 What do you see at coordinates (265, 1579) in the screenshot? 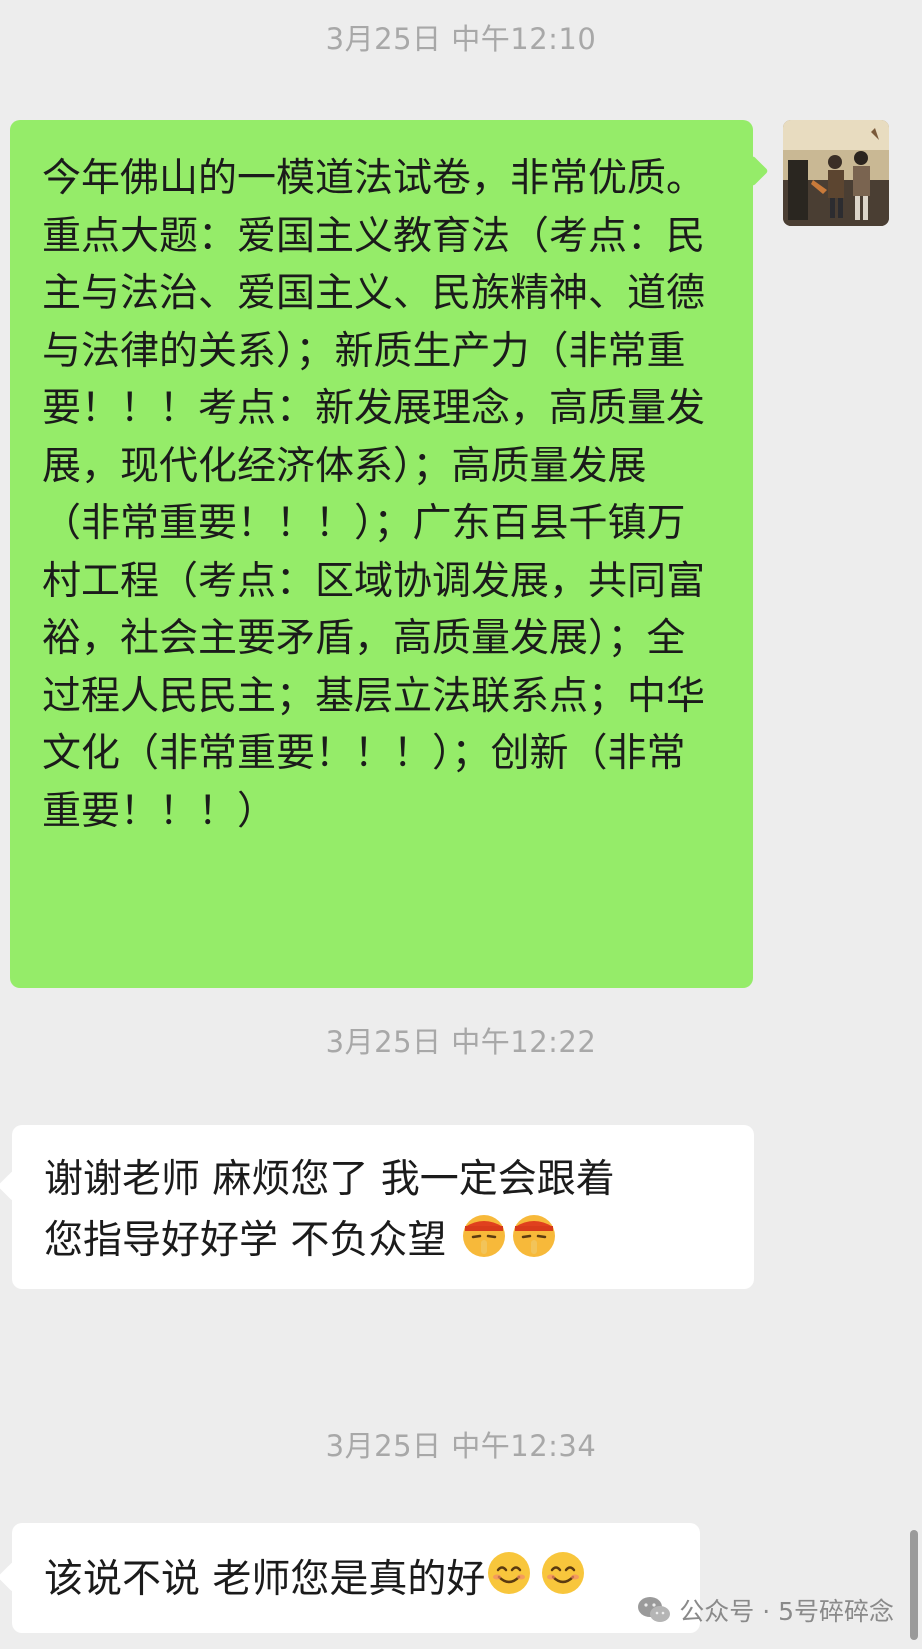
I see `message-text: 该说不说 老师您是真的好` at bounding box center [265, 1579].